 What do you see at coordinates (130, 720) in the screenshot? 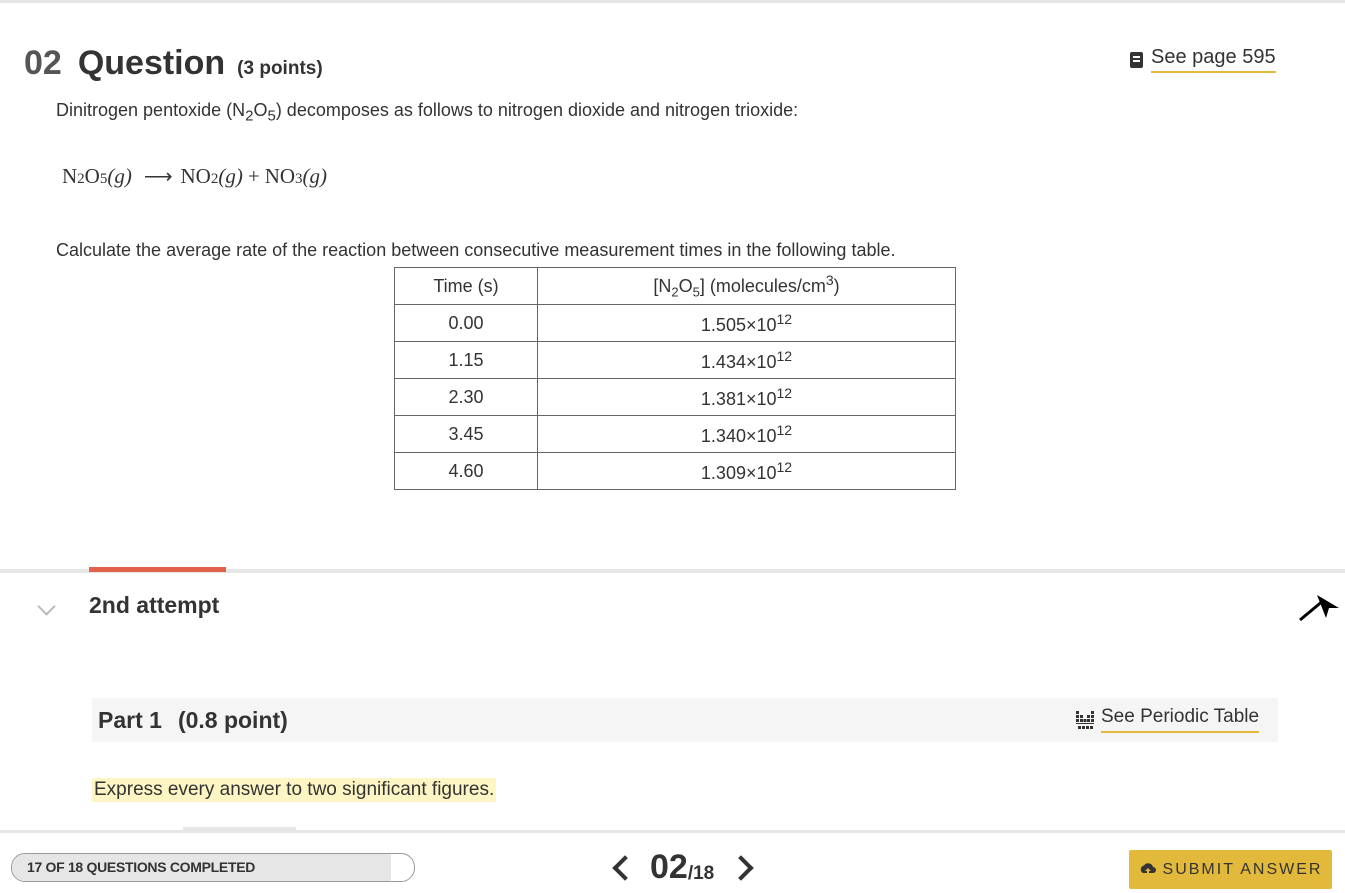
I see `part-label: Part 1` at bounding box center [130, 720].